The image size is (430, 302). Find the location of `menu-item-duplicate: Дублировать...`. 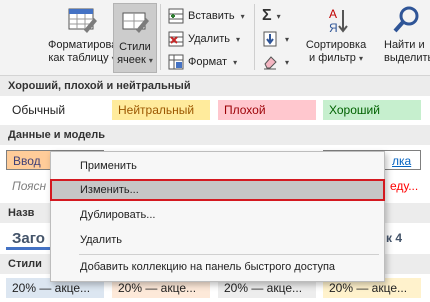

menu-item-duplicate: Дублировать... is located at coordinates (217, 215).